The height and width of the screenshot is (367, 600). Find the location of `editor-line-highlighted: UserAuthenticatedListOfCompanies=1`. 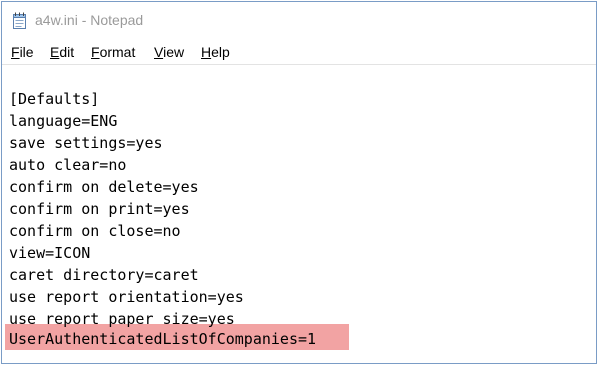

editor-line-highlighted: UserAuthenticatedListOfCompanies=1 is located at coordinates (163, 339).